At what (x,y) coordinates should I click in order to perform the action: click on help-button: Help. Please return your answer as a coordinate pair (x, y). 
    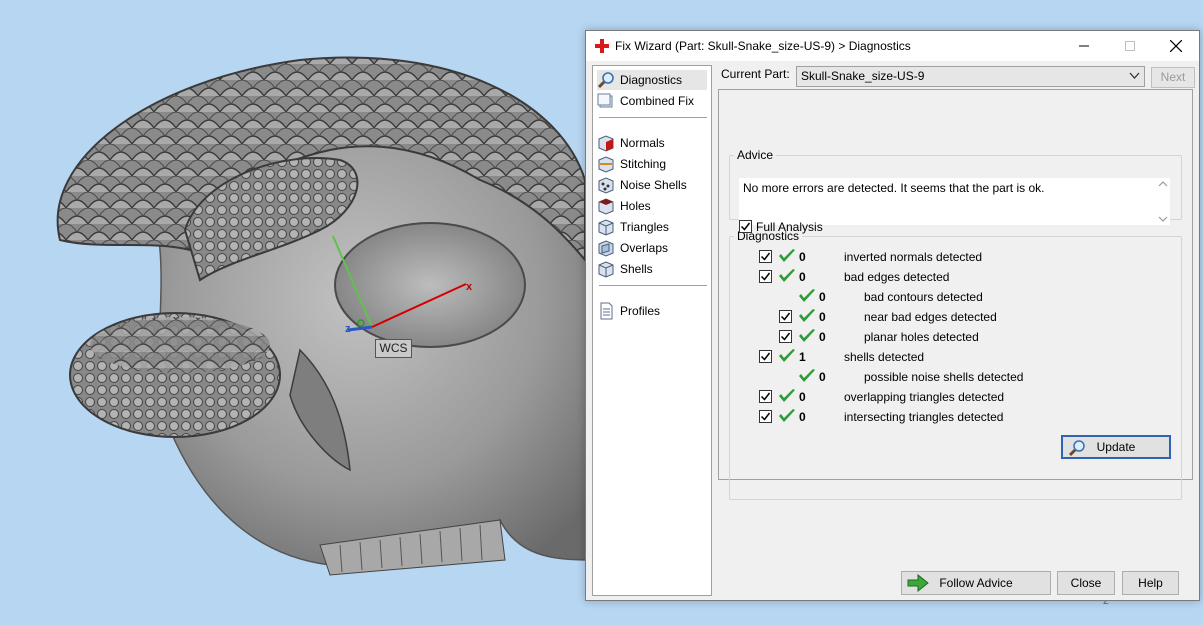
    Looking at the image, I should click on (1150, 583).